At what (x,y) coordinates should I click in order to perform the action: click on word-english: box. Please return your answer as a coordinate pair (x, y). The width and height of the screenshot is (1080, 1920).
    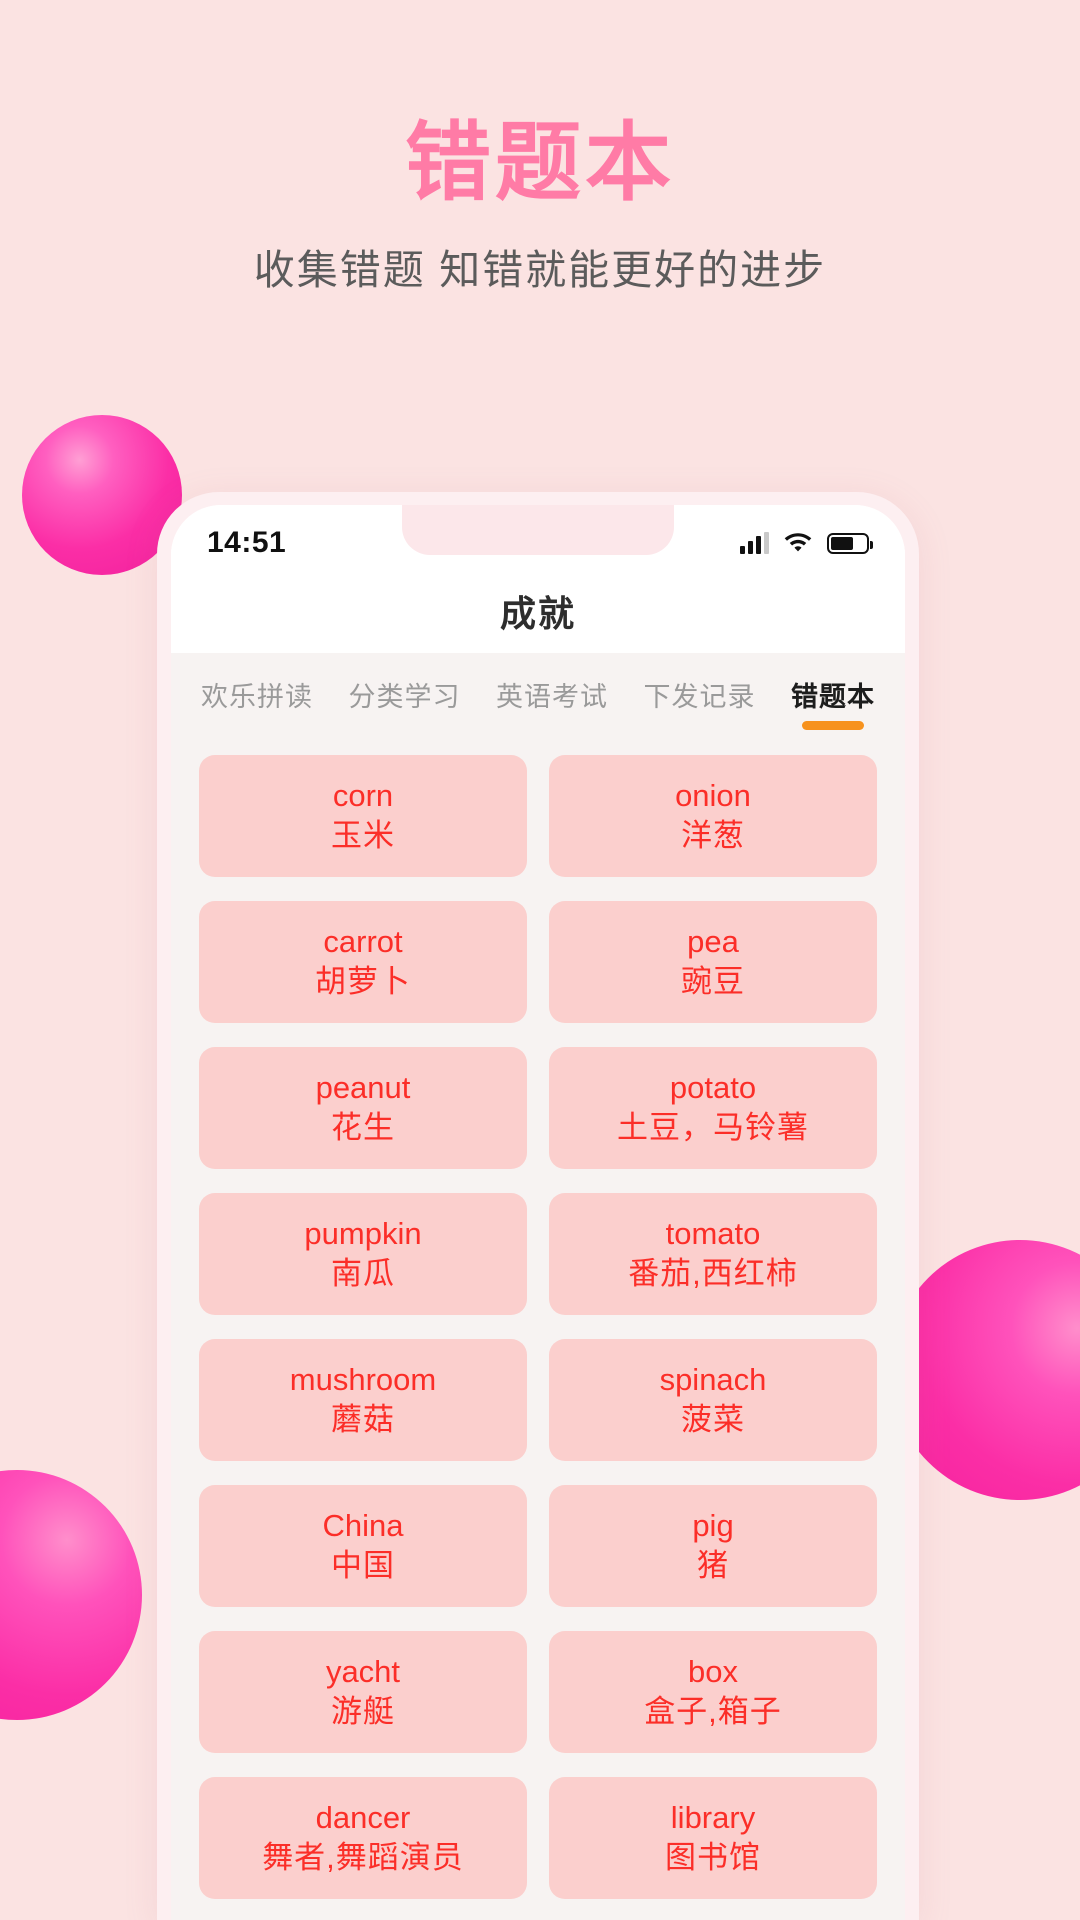
    Looking at the image, I should click on (713, 1672).